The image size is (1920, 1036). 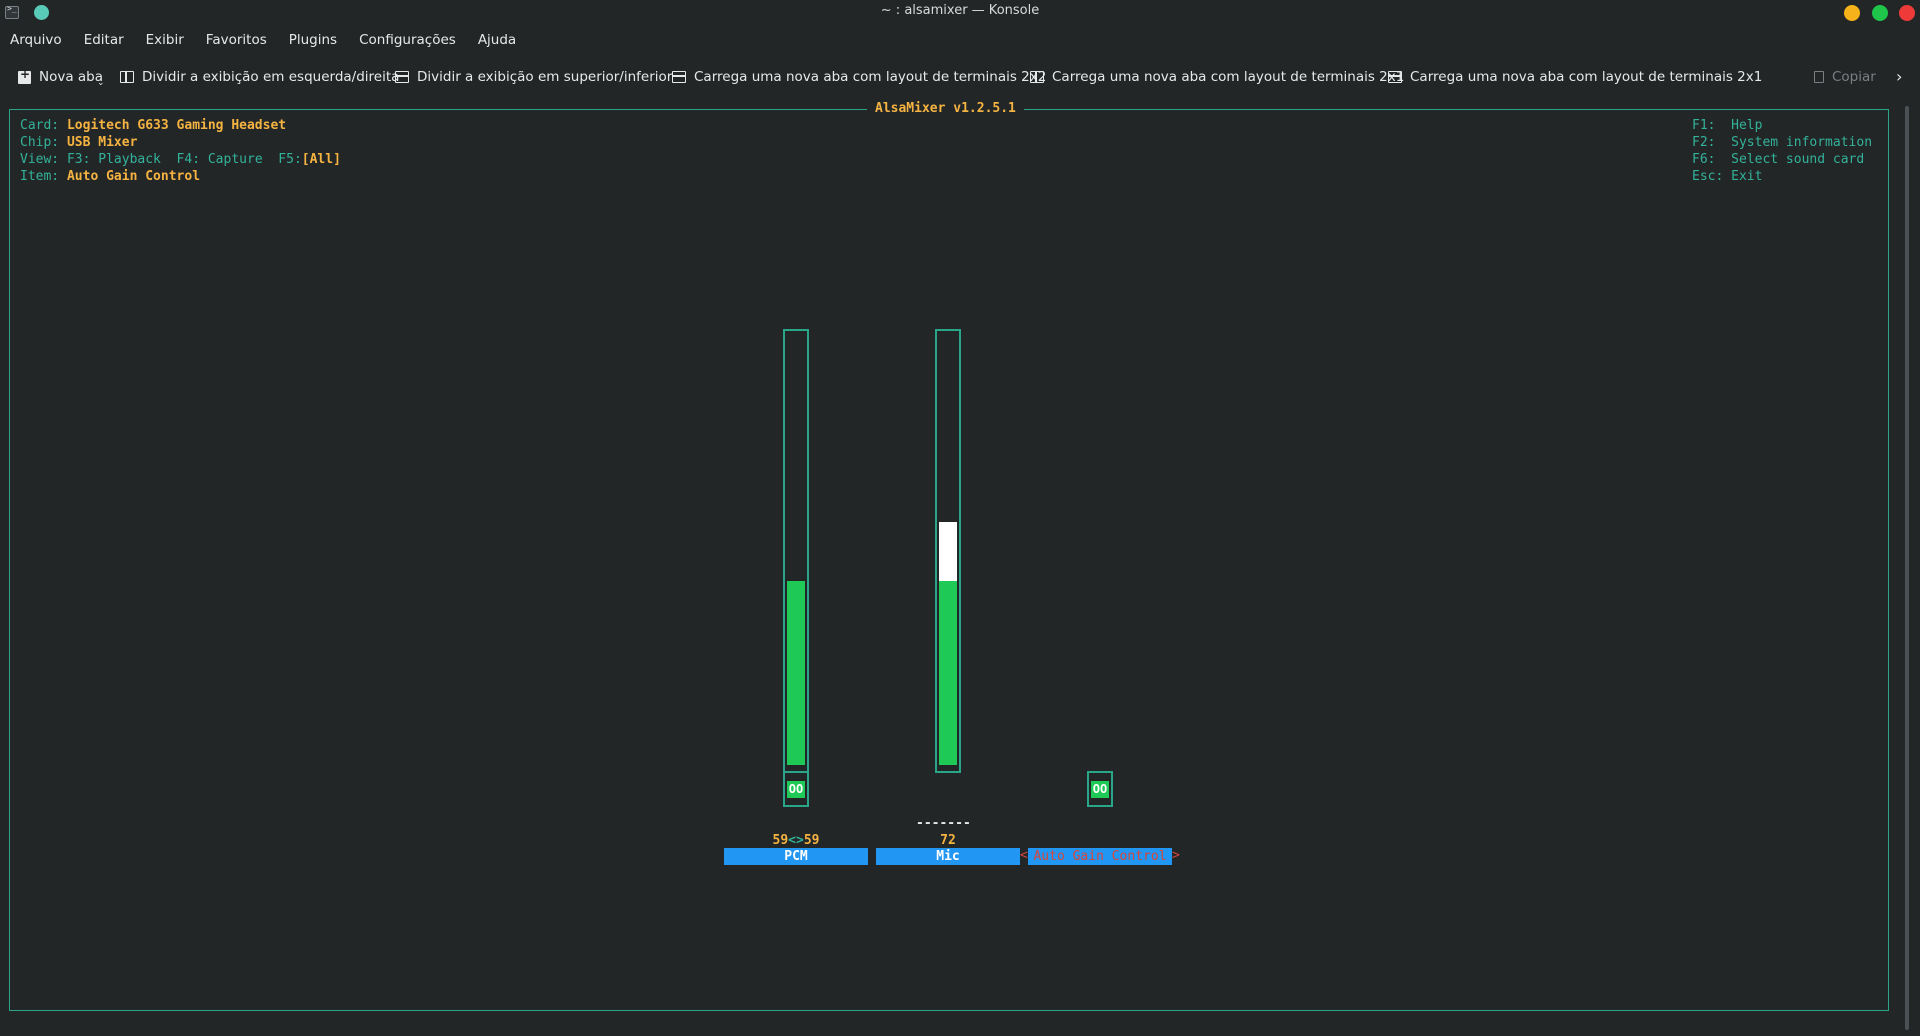 What do you see at coordinates (1852, 13) in the screenshot?
I see `minimize-button` at bounding box center [1852, 13].